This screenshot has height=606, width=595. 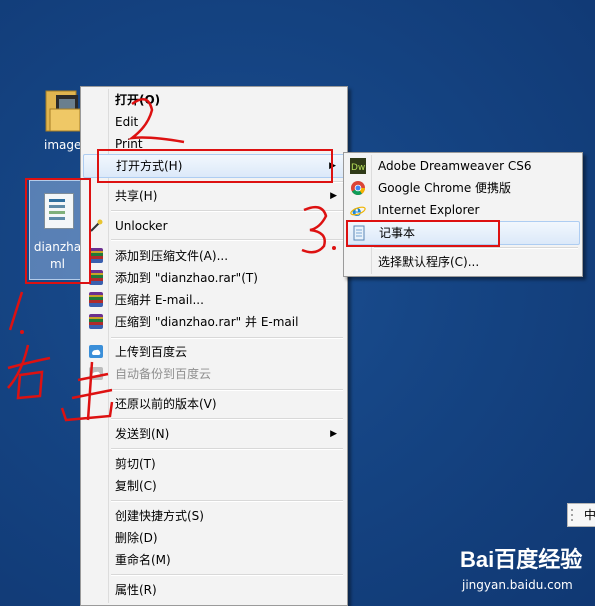 What do you see at coordinates (214, 122) in the screenshot?
I see `menu-item-edit: Edit` at bounding box center [214, 122].